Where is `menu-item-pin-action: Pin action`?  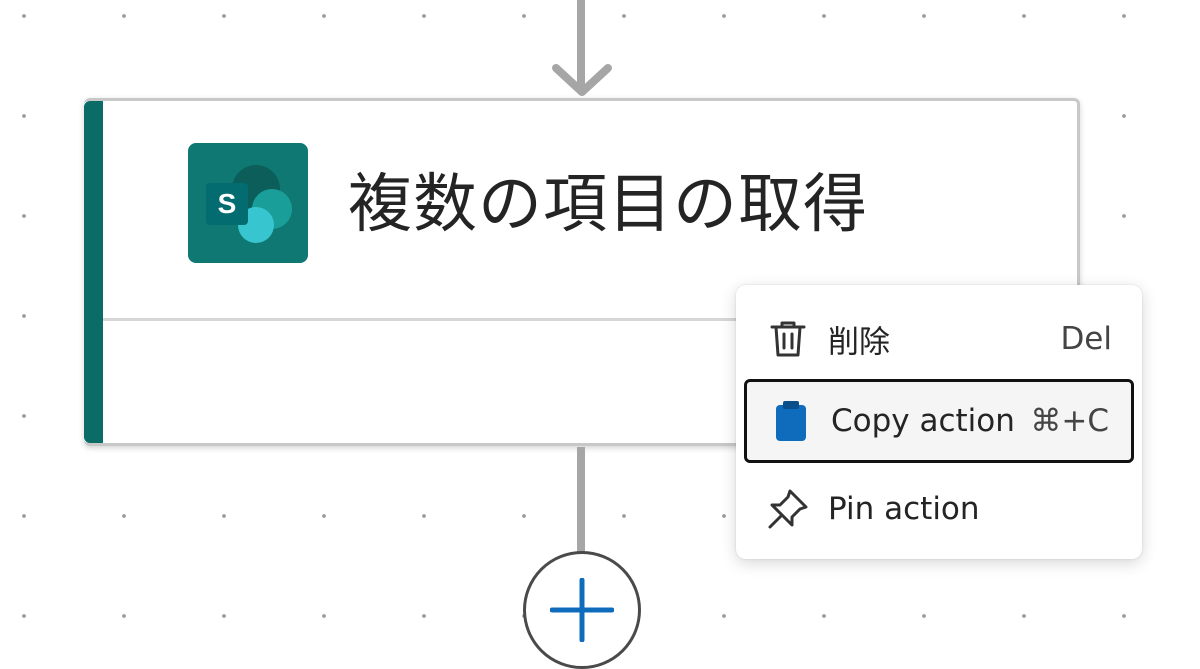
menu-item-pin-action: Pin action is located at coordinates (939, 509).